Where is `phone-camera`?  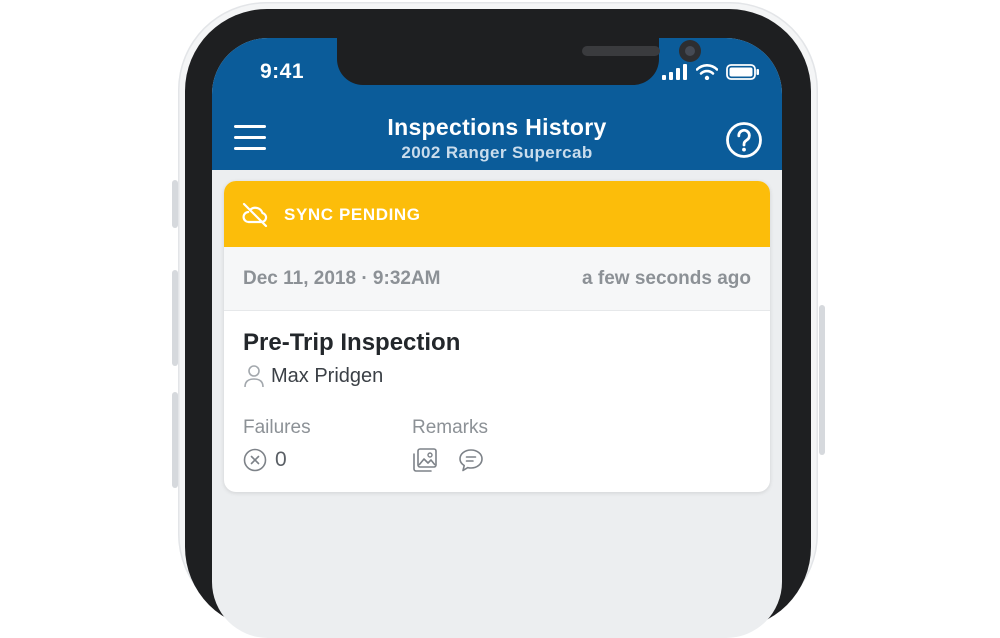 phone-camera is located at coordinates (690, 51).